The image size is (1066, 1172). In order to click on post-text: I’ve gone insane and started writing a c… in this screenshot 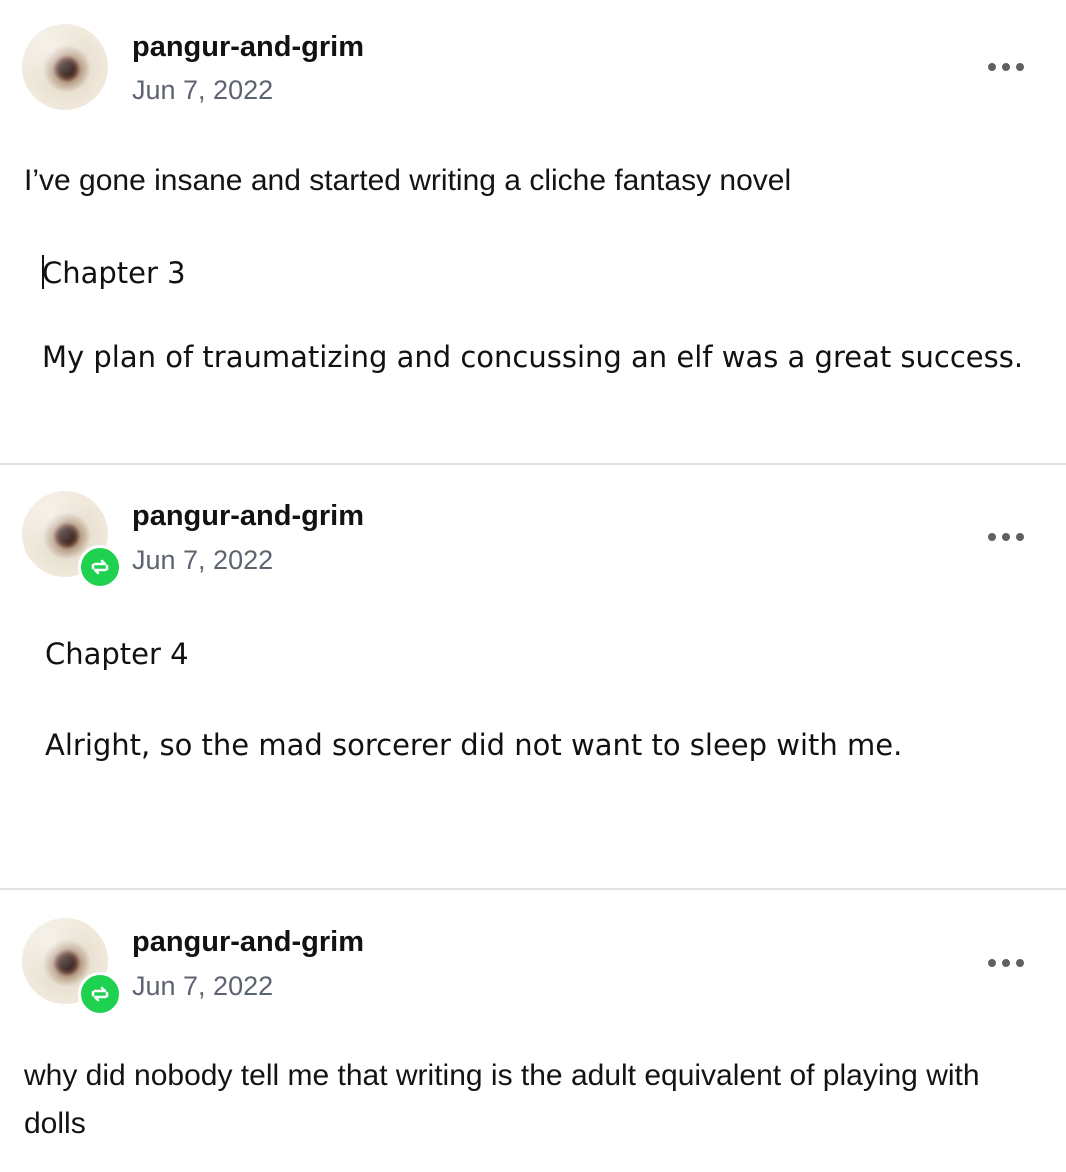, I will do `click(408, 180)`.